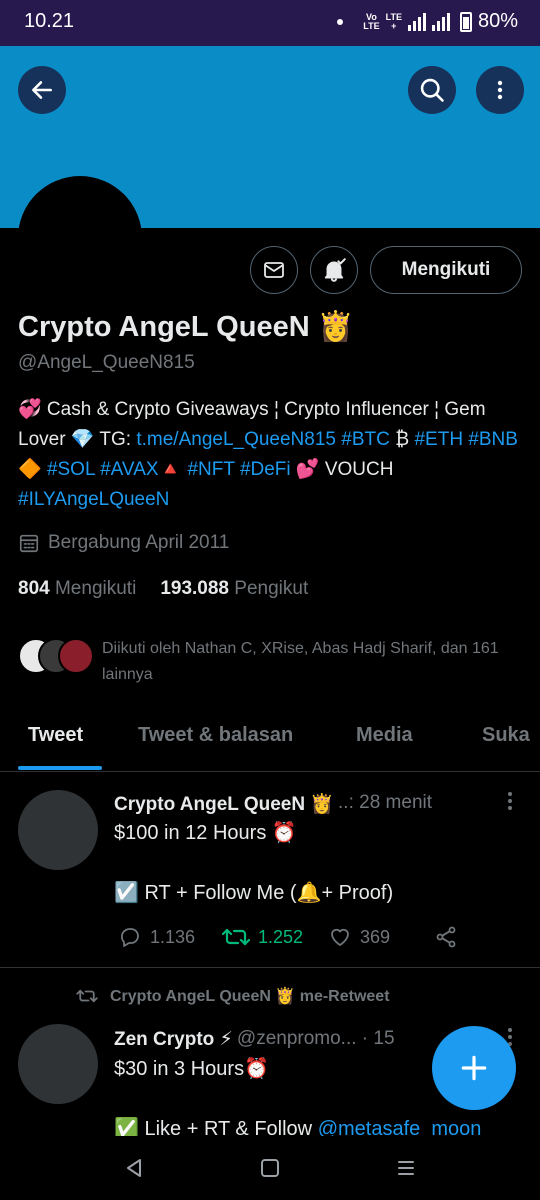 The image size is (540, 1200). I want to click on more-options-button, so click(500, 90).